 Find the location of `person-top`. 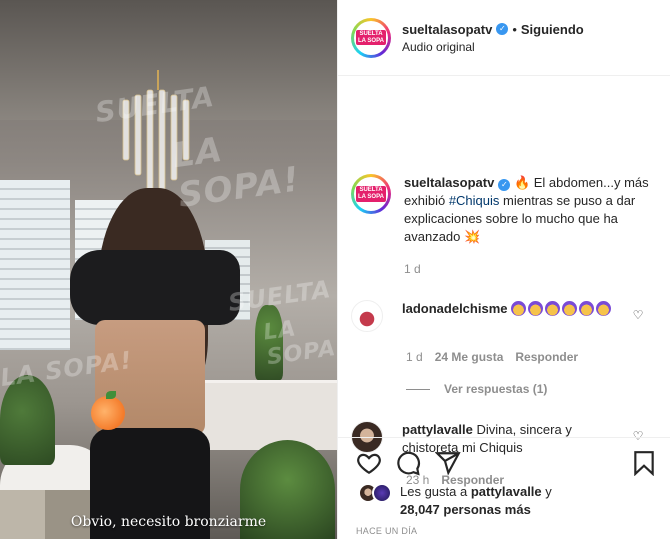

person-top is located at coordinates (155, 287).